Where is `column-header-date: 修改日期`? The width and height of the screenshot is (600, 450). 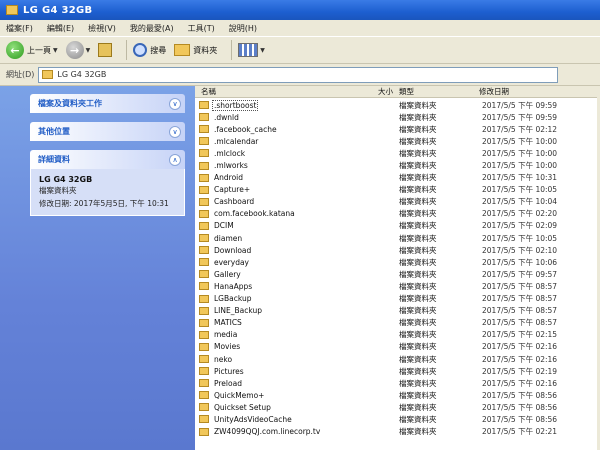 column-header-date: 修改日期 is located at coordinates (533, 91).